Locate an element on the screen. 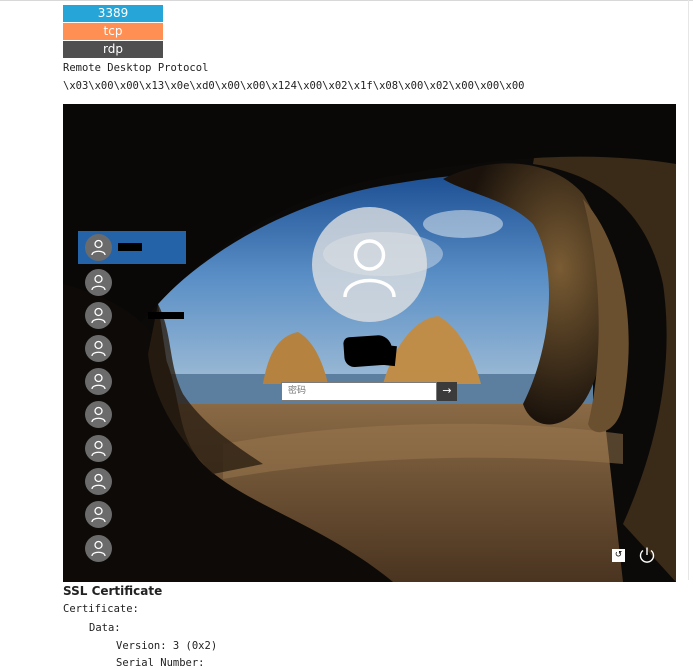  cert-line: Version: 3 (0x2) is located at coordinates (167, 646).